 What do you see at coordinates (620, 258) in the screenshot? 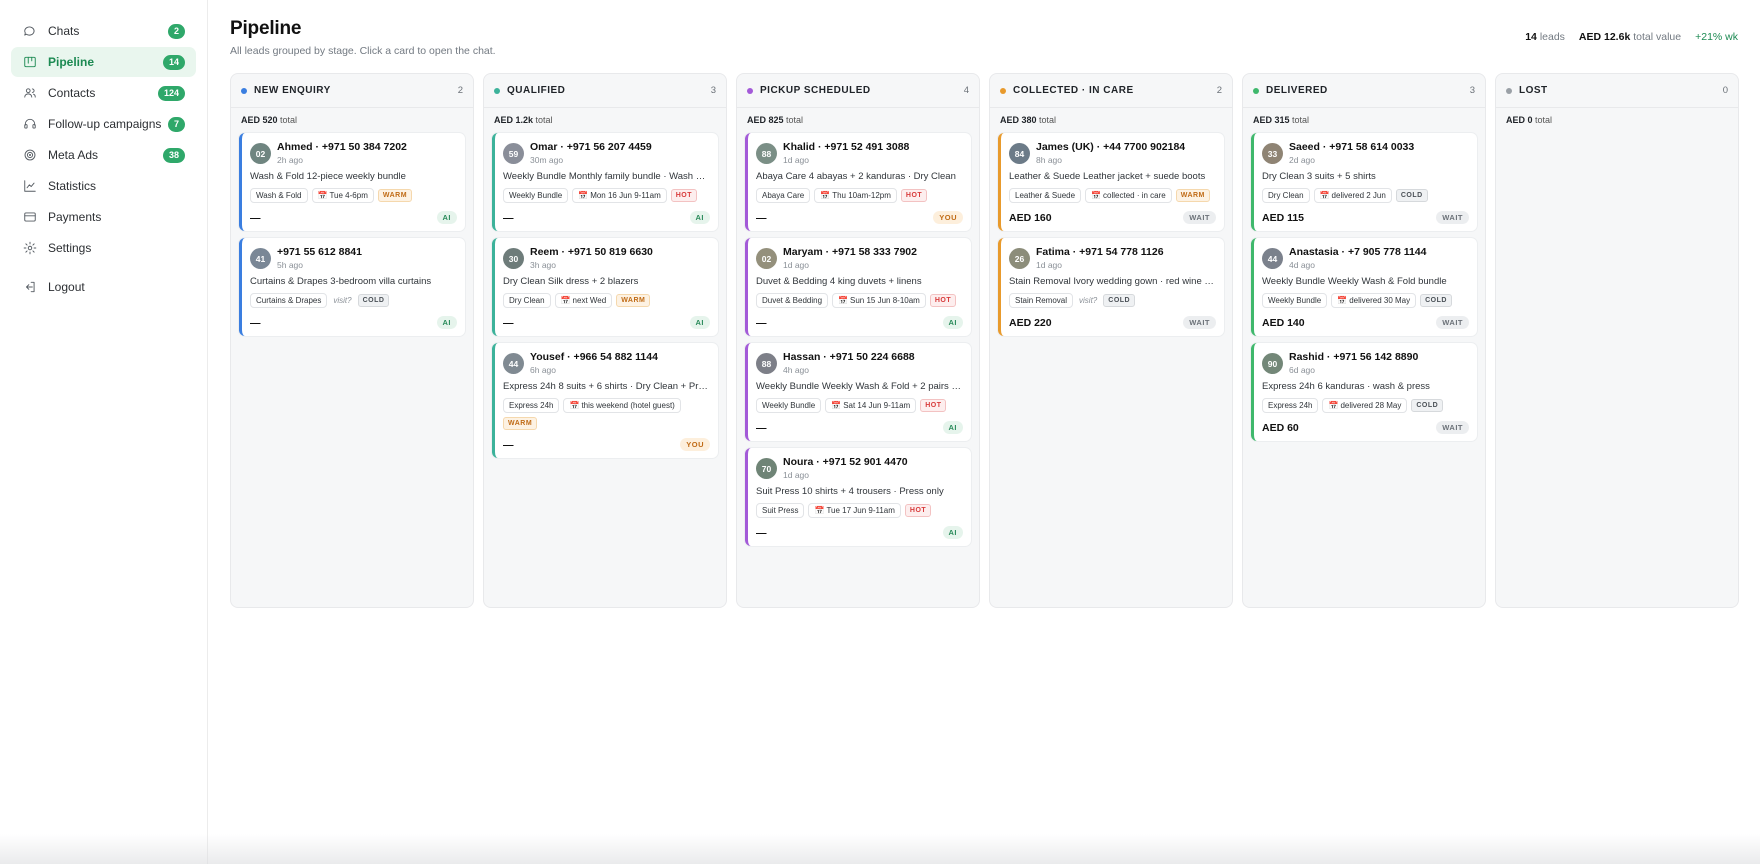
I see `lead-identity: Reem · +971 50 819 6630 3h ago` at bounding box center [620, 258].